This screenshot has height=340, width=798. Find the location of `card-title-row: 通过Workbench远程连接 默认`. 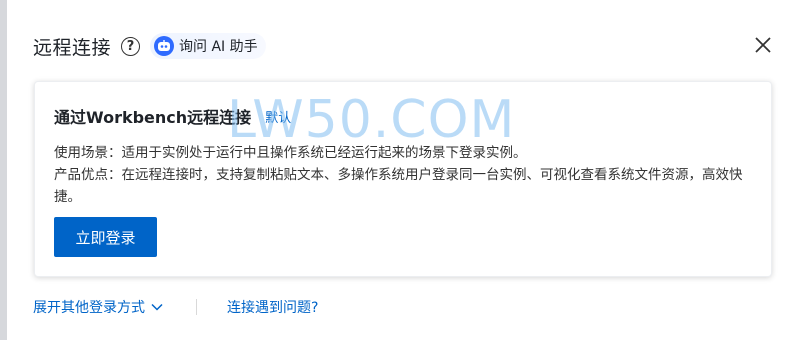

card-title-row: 通过Workbench远程连接 默认 is located at coordinates (172, 116).